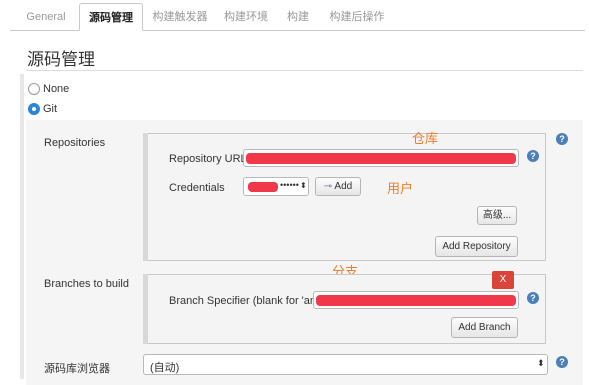 This screenshot has width=589, height=385. I want to click on redacted-credential, so click(263, 187).